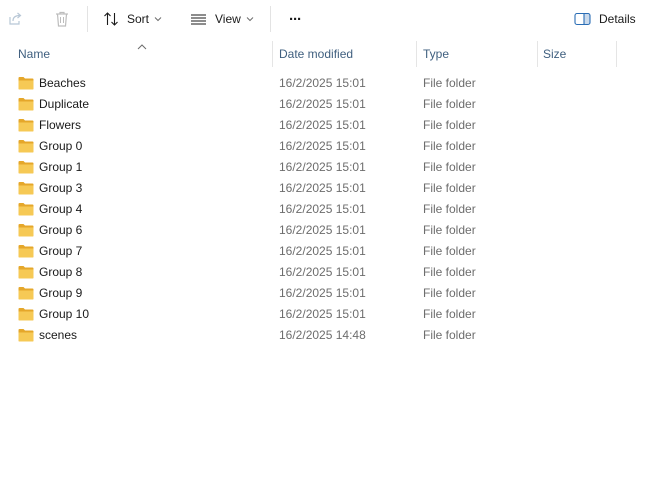 Image resolution: width=651 pixels, height=484 pixels. I want to click on details-pane-button: Details, so click(605, 19).